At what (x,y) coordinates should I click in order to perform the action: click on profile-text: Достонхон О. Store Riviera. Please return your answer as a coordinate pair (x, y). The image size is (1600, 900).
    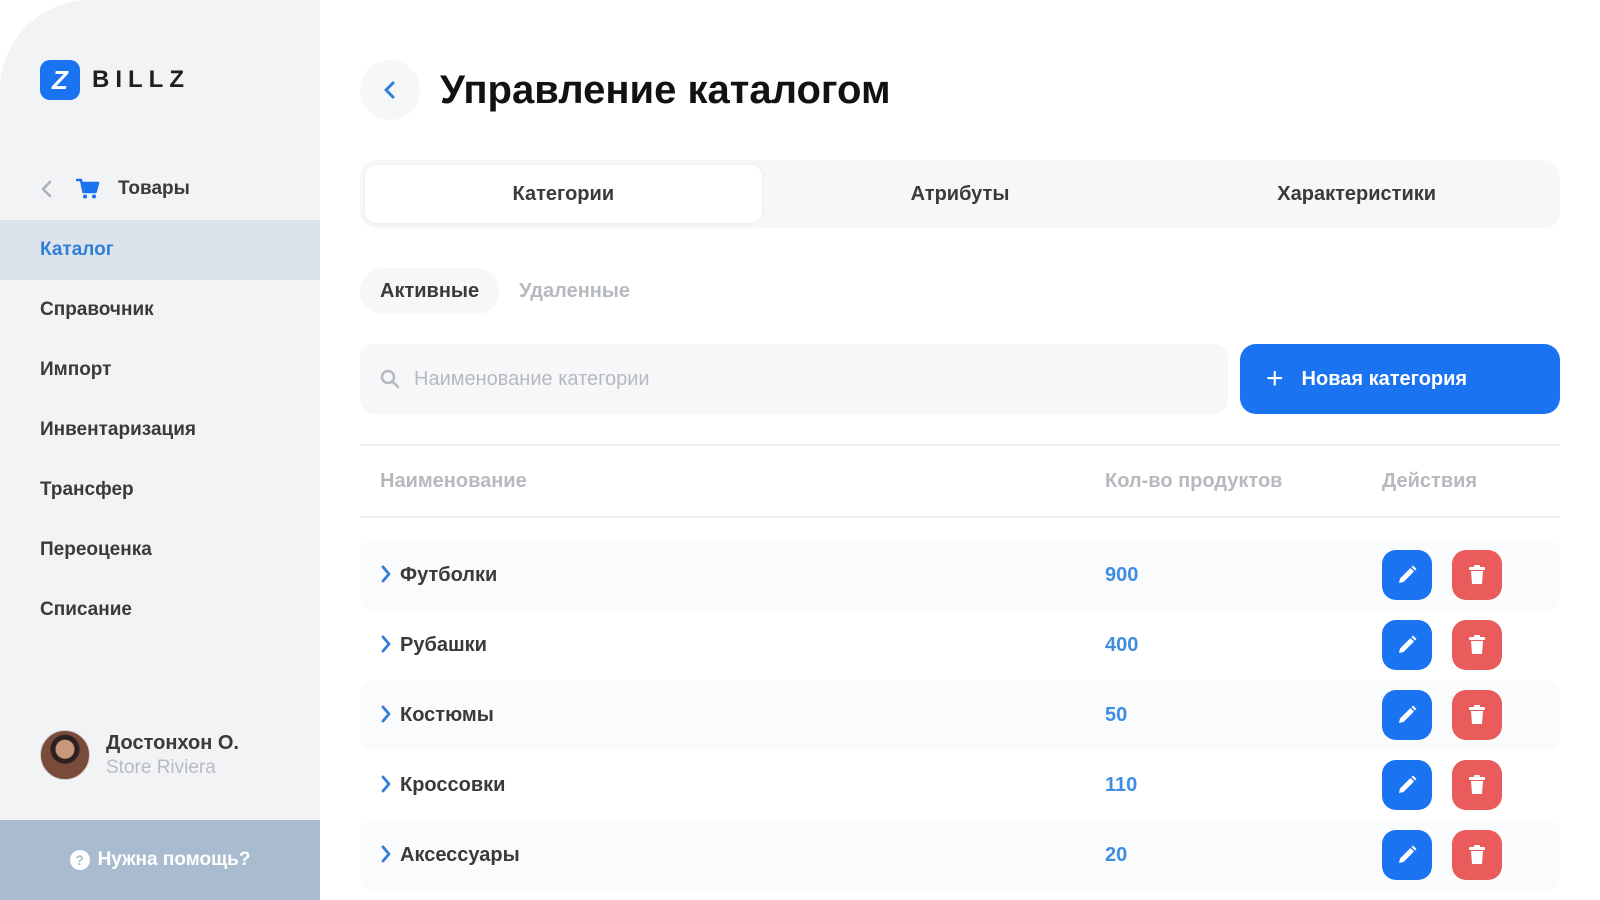
    Looking at the image, I should click on (172, 755).